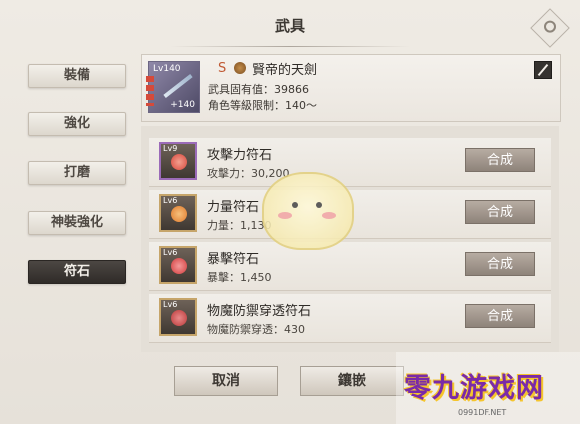 Image resolution: width=580 pixels, height=424 pixels. Describe the element at coordinates (240, 68) in the screenshot. I see `medal-icon` at that location.